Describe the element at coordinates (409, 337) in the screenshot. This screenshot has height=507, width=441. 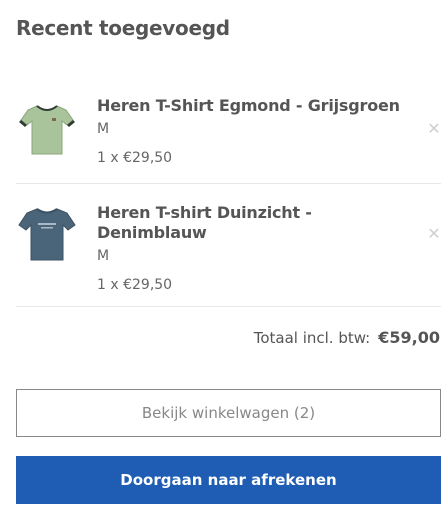
I see `total-value: €59,00` at that location.